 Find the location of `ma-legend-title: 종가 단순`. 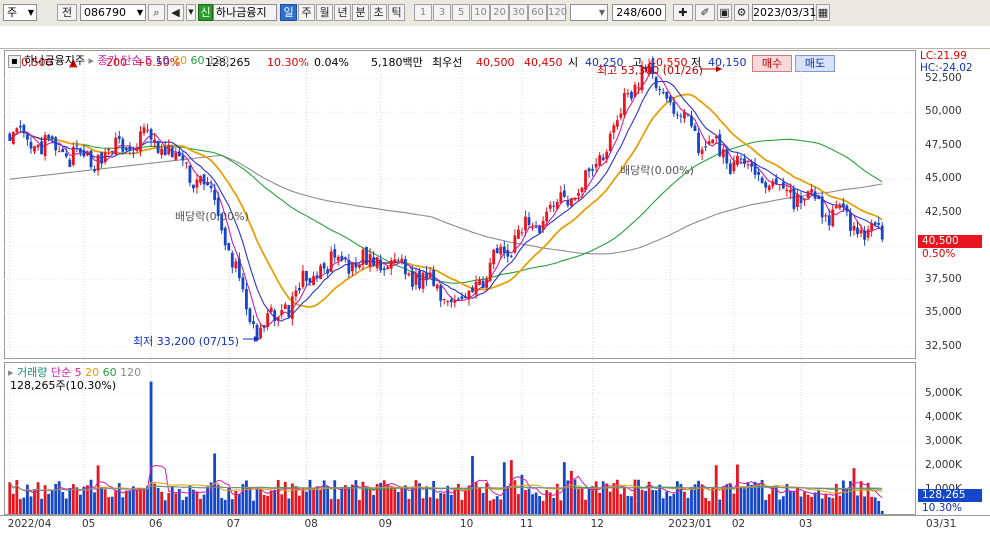

ma-legend-title: 종가 단순 is located at coordinates (119, 60).